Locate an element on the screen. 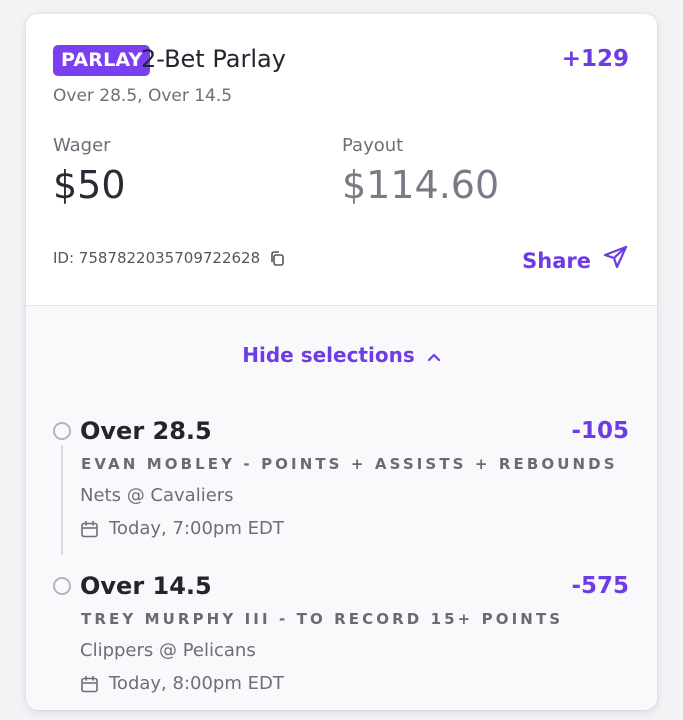 This screenshot has height=720, width=683. share-button: Share is located at coordinates (575, 261).